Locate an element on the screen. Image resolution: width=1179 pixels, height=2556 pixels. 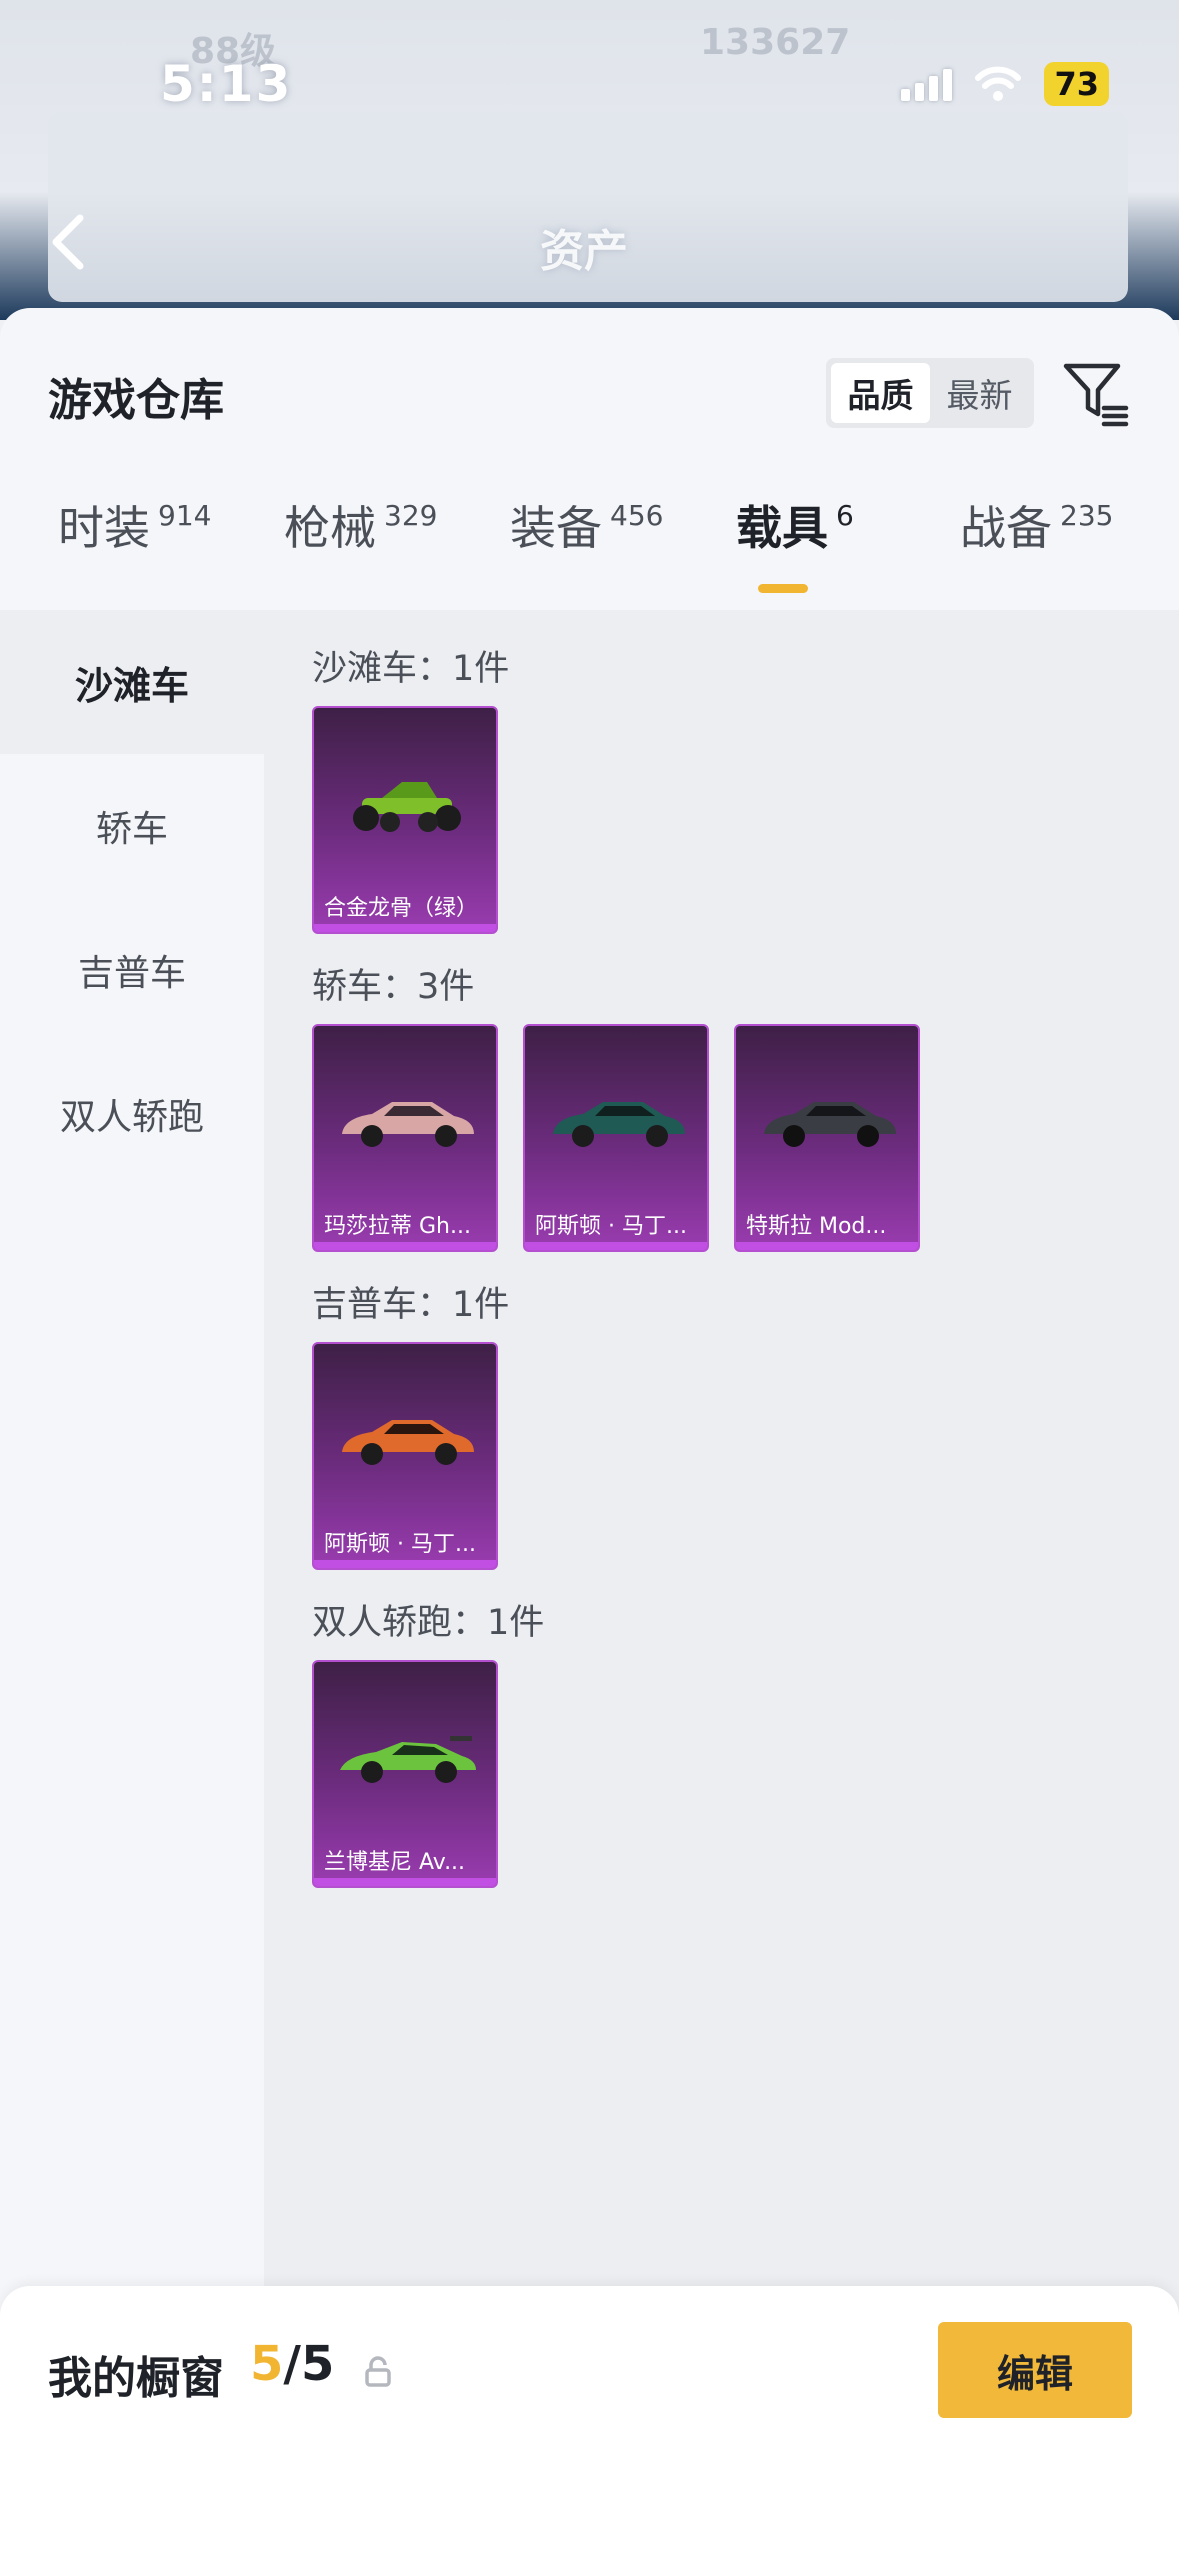
showcase-current: 5 is located at coordinates (267, 2364).